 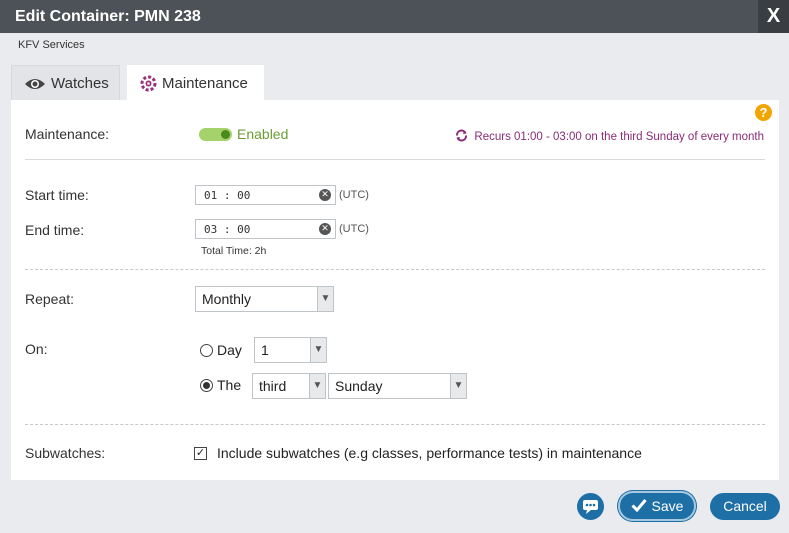 What do you see at coordinates (263, 134) in the screenshot?
I see `maintenance-status: Enabled` at bounding box center [263, 134].